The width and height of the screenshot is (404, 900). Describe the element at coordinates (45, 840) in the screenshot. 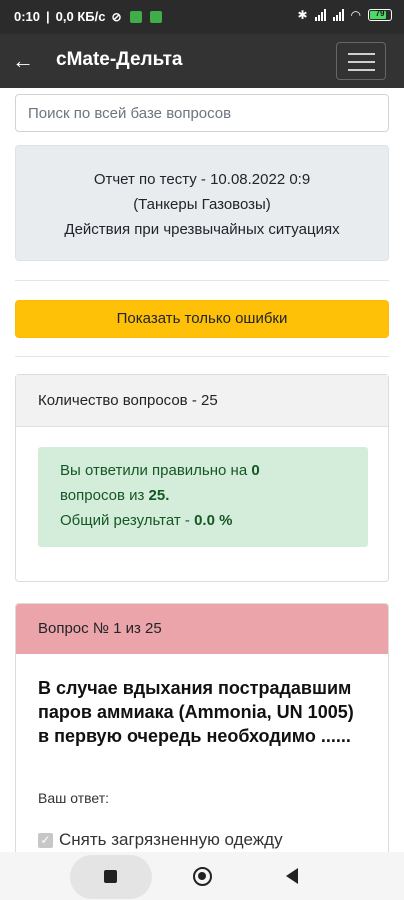

I see `checkbox-checked-icon: ✓` at that location.